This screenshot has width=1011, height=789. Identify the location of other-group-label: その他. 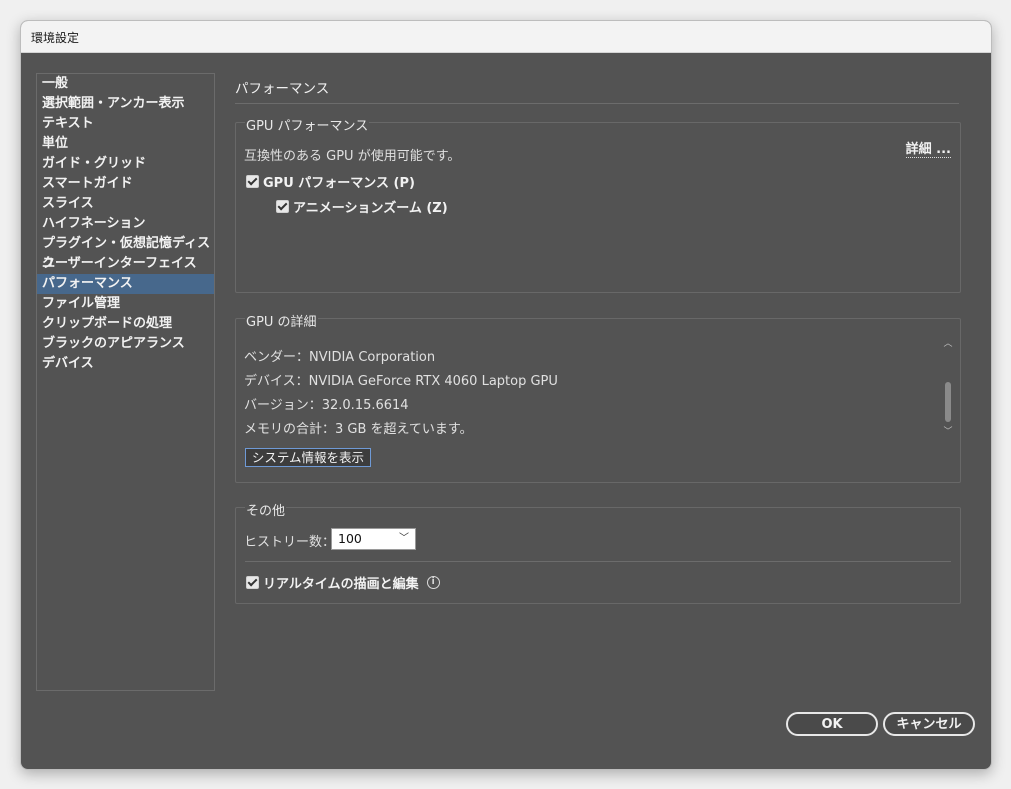
(266, 509).